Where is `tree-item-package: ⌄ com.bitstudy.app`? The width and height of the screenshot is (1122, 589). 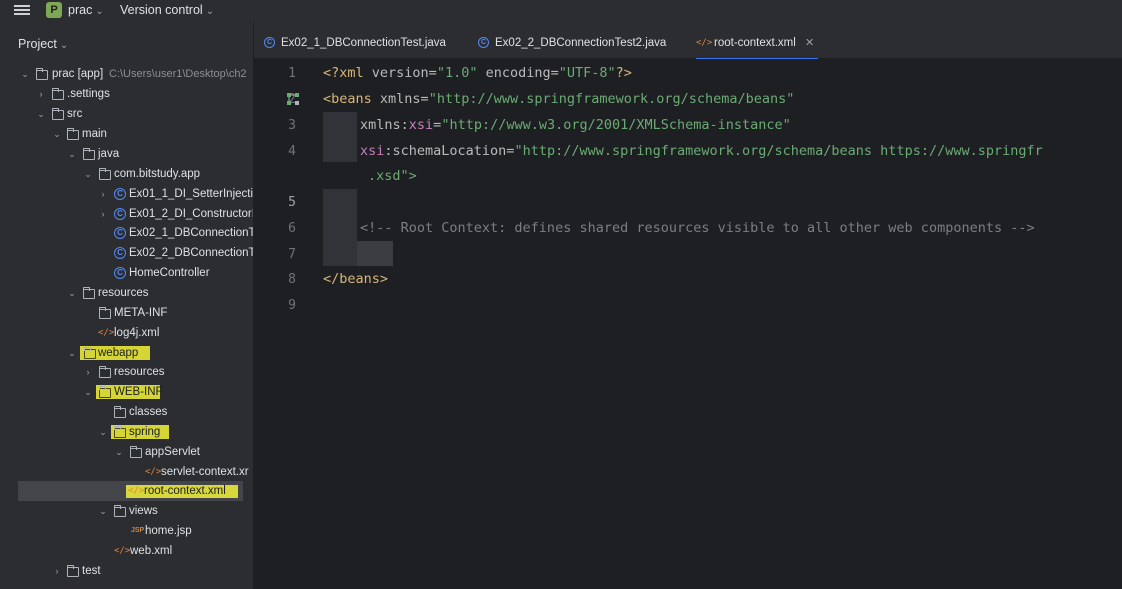
tree-item-package: ⌄ com.bitstudy.app is located at coordinates (126, 174).